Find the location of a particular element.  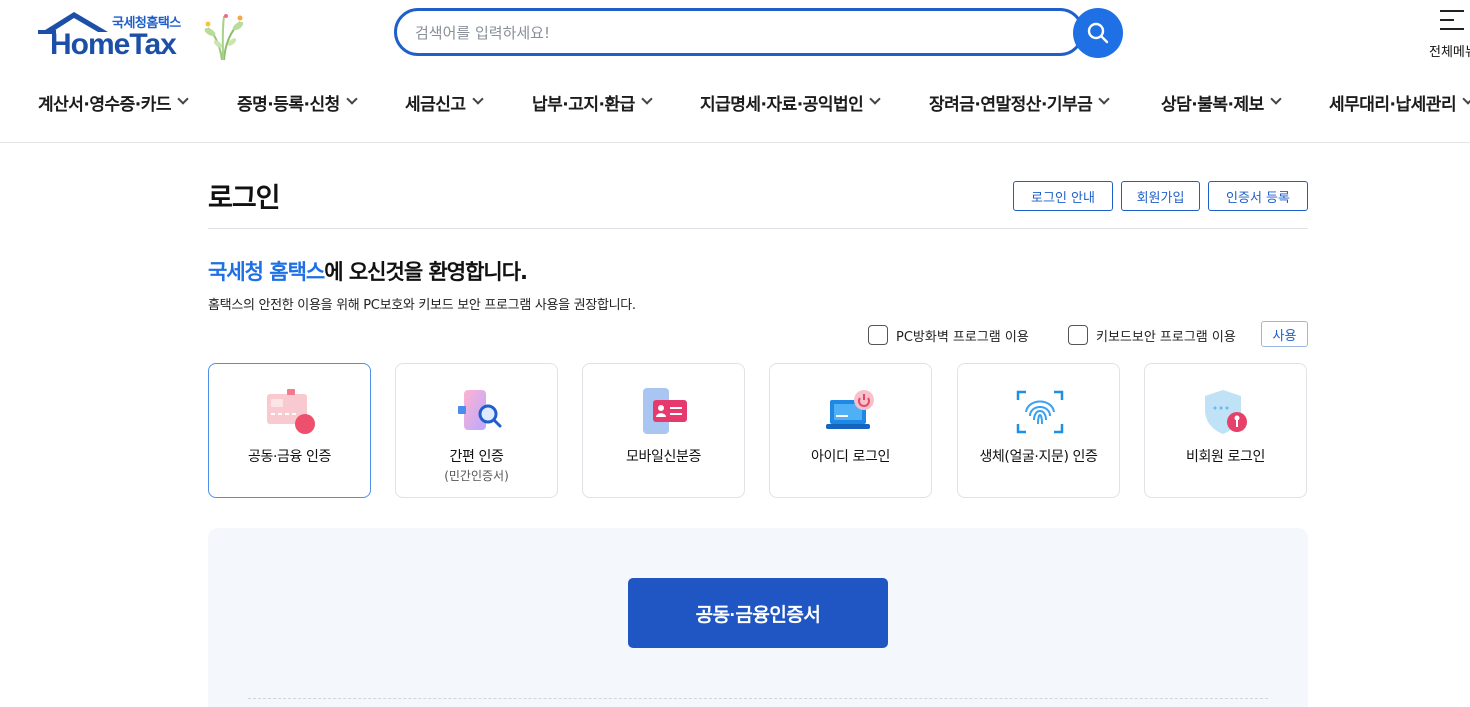

search-bar is located at coordinates (739, 32).